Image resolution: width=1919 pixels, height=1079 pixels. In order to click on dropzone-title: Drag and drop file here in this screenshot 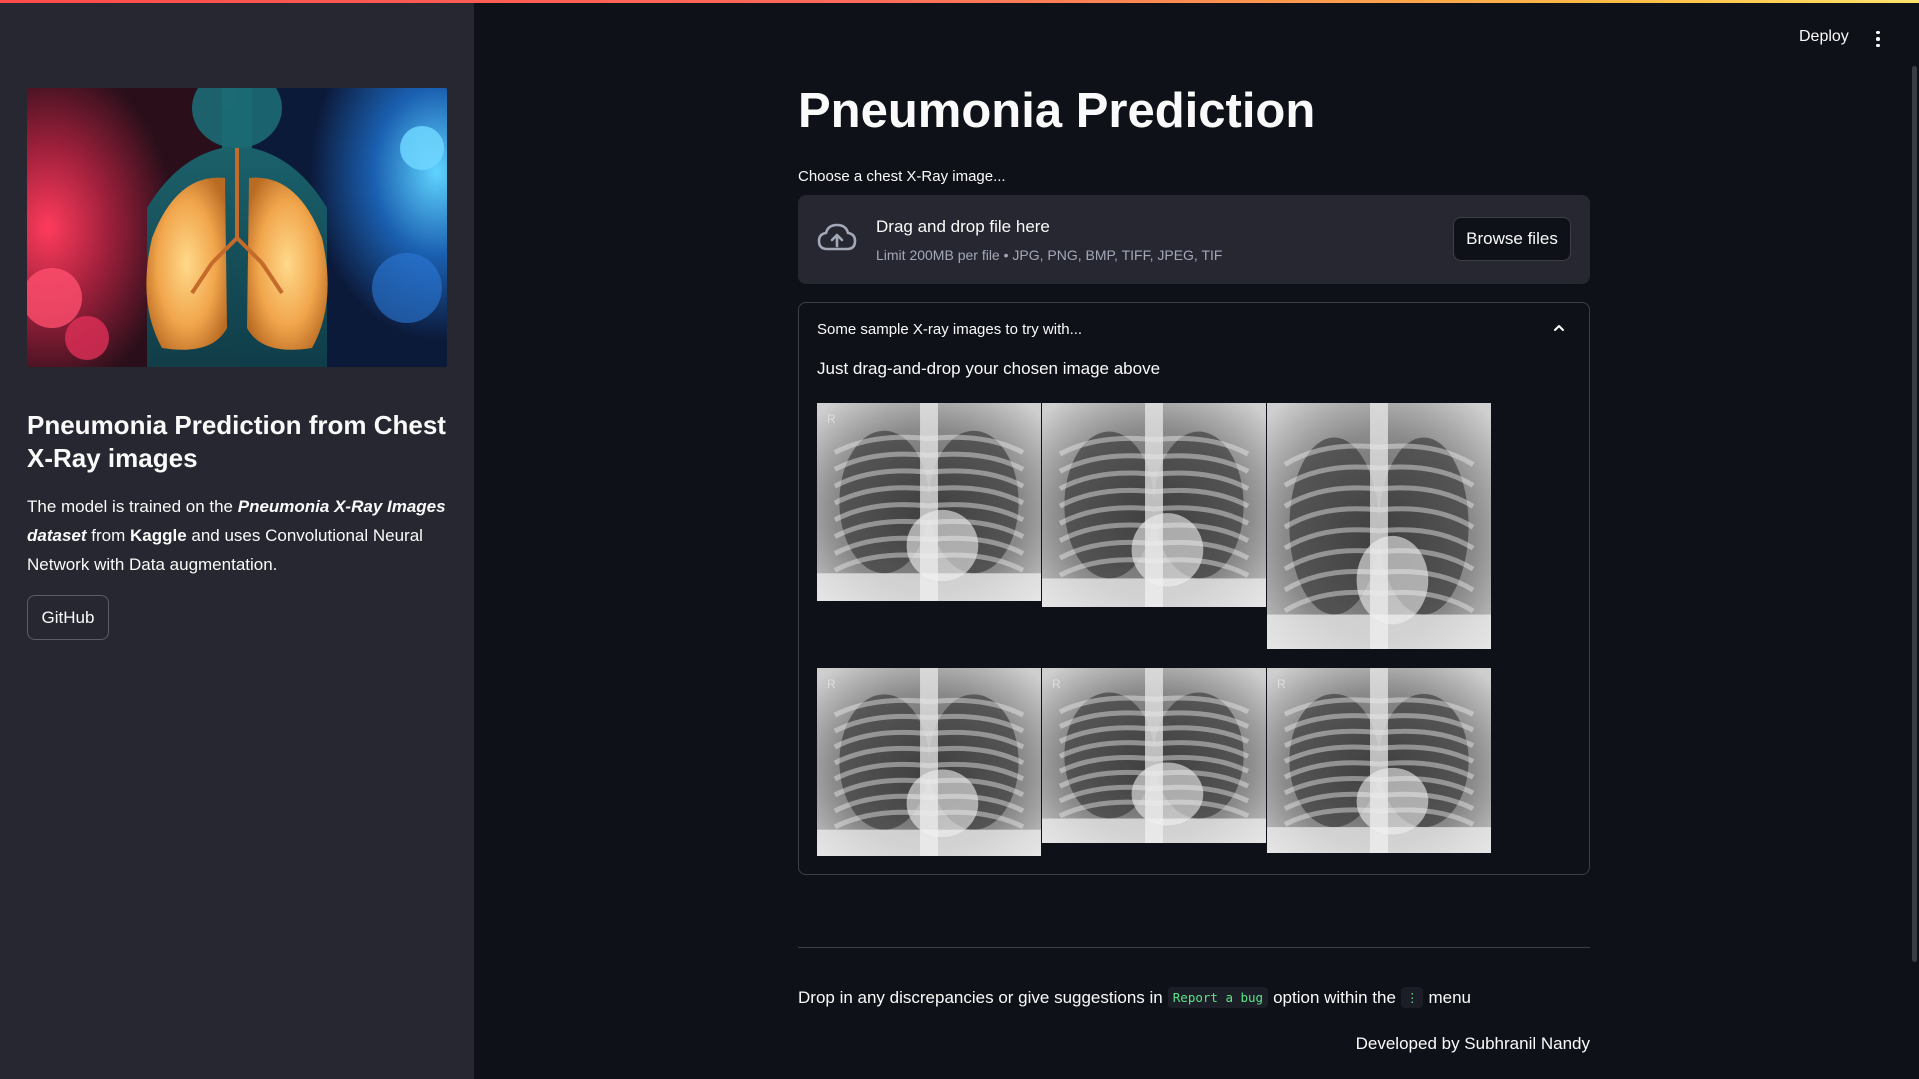, I will do `click(963, 226)`.